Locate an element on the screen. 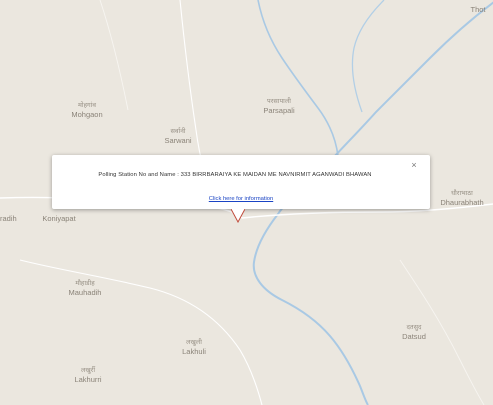 The width and height of the screenshot is (493, 405). information-link: Click here for information is located at coordinates (241, 199).